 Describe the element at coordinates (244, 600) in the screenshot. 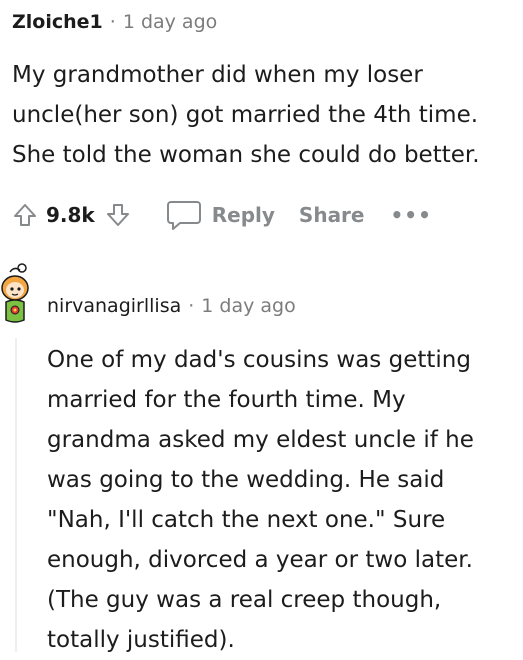

I see `comment-body-line: (The guy was a real creep though,` at that location.